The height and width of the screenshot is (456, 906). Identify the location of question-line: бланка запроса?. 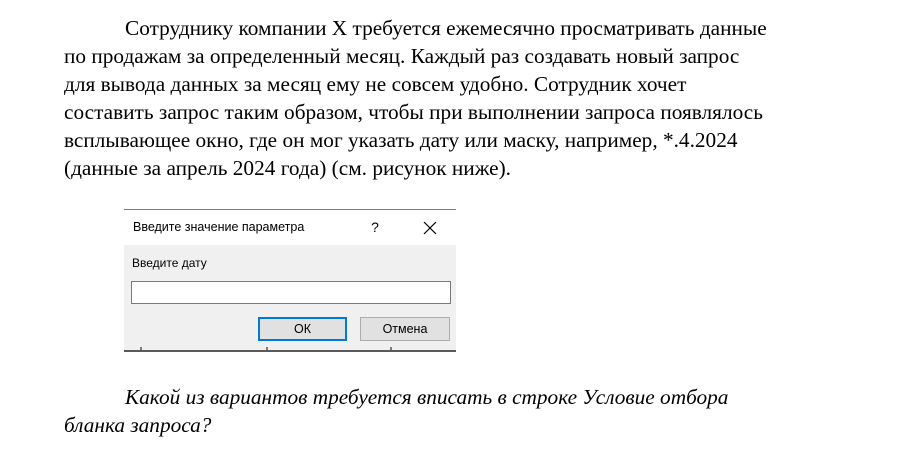
(138, 425).